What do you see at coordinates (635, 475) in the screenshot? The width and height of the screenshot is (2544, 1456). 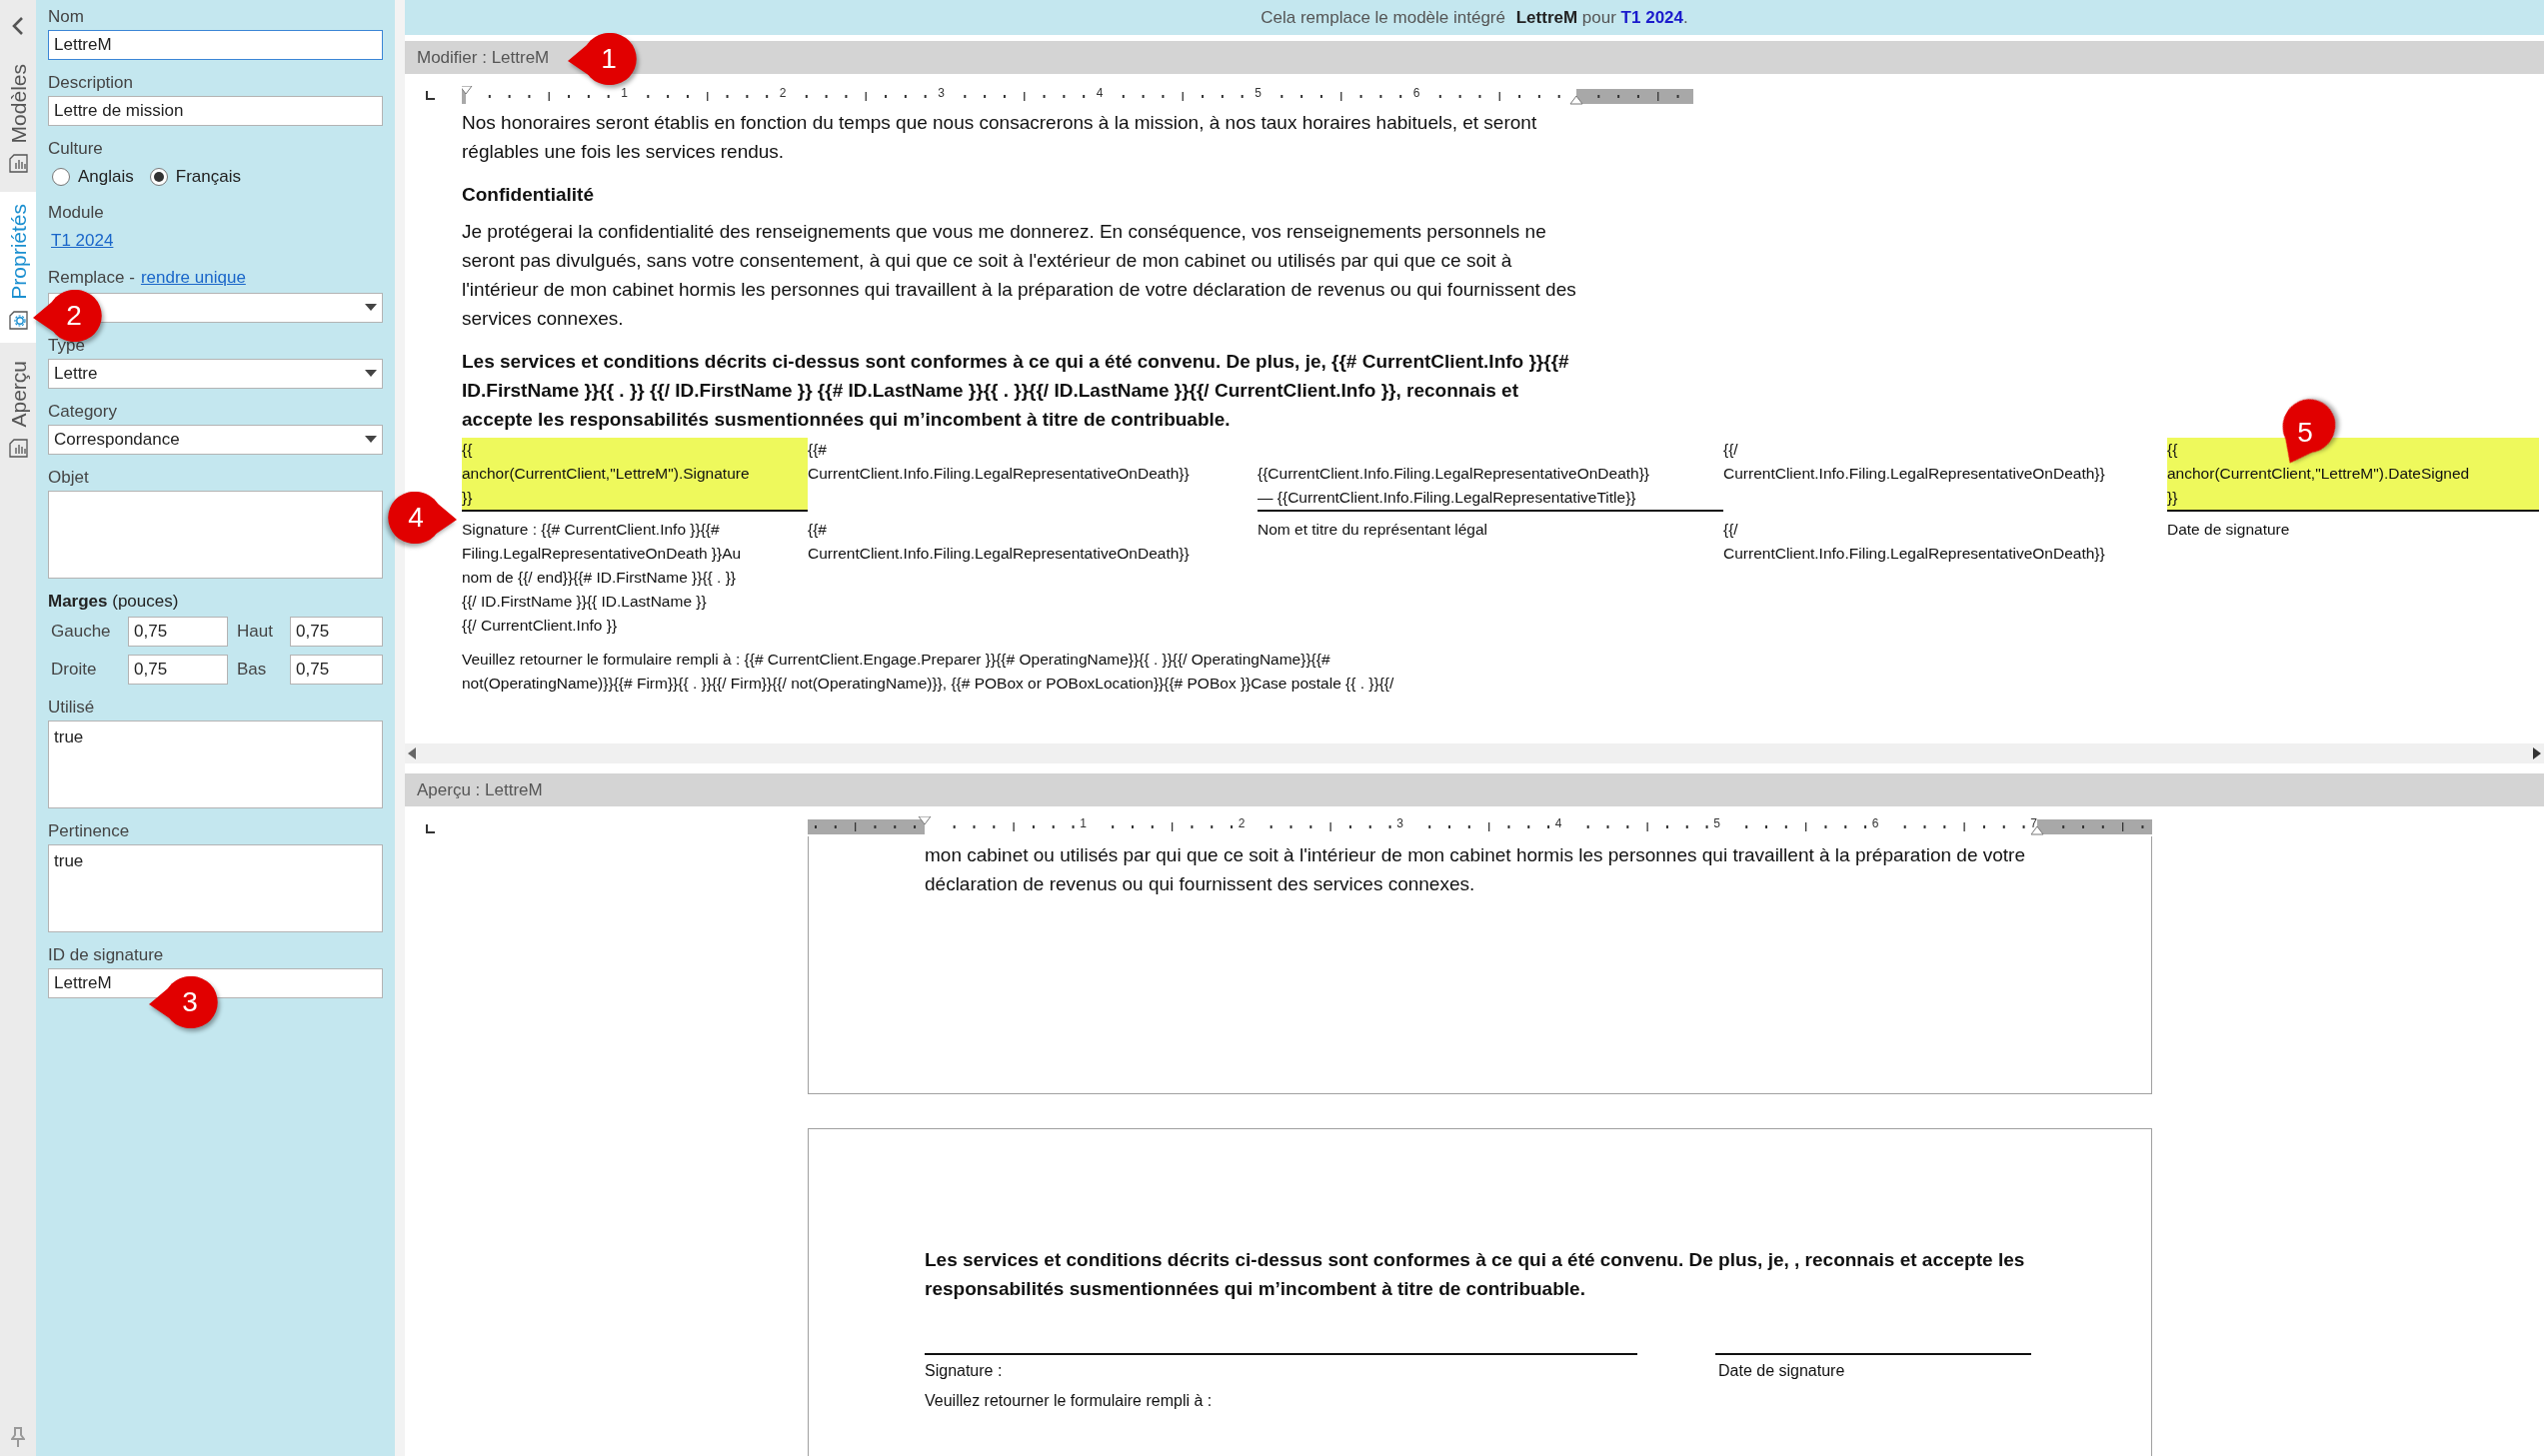 I see `table-cell: {{ anchor(CurrentClient,"LettreM").Signature }}` at bounding box center [635, 475].